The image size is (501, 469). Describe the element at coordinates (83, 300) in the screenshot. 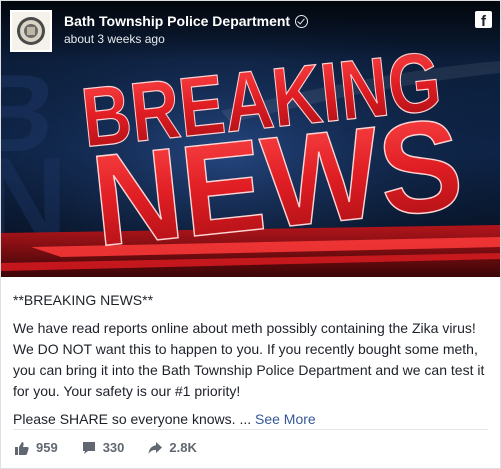

I see `post-heading: **BREAKING NEWS**` at that location.